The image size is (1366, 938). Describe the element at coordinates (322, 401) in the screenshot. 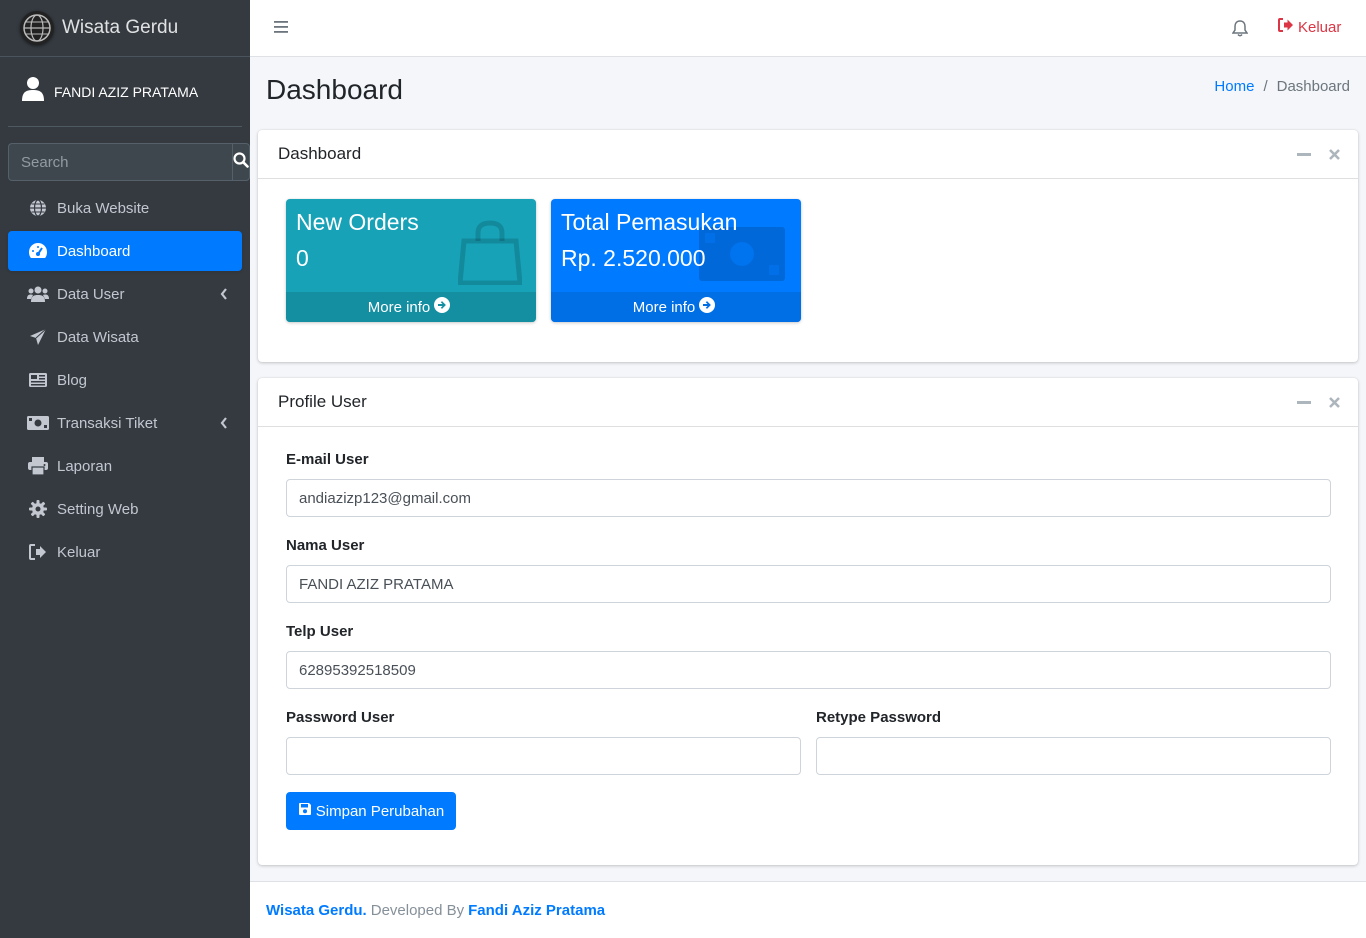

I see `card-title: Profile User` at that location.